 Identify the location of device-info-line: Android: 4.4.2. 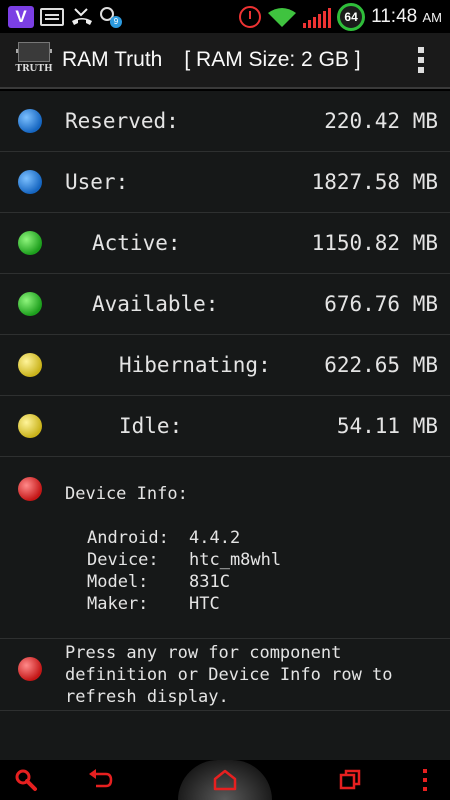
(184, 538).